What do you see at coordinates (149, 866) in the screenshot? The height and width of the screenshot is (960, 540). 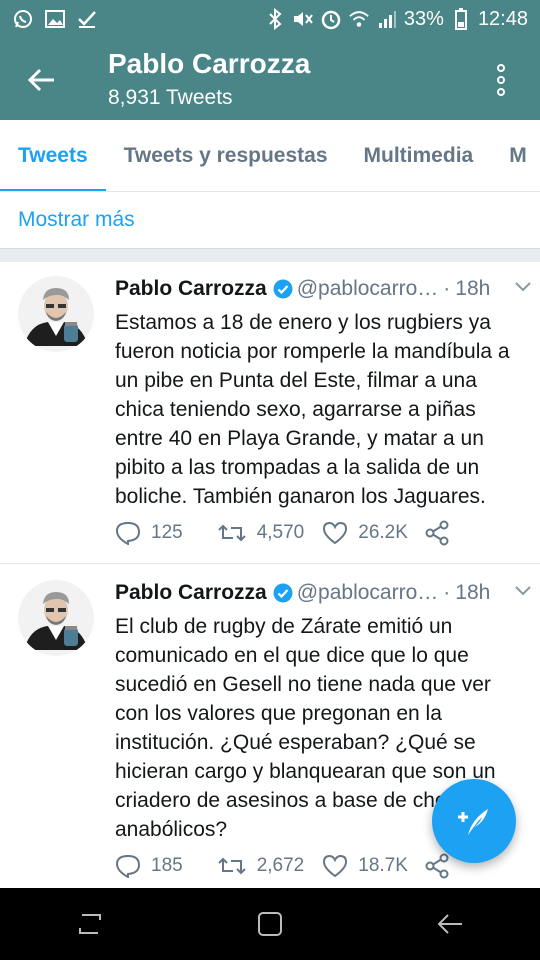 I see `reply-button: 185` at bounding box center [149, 866].